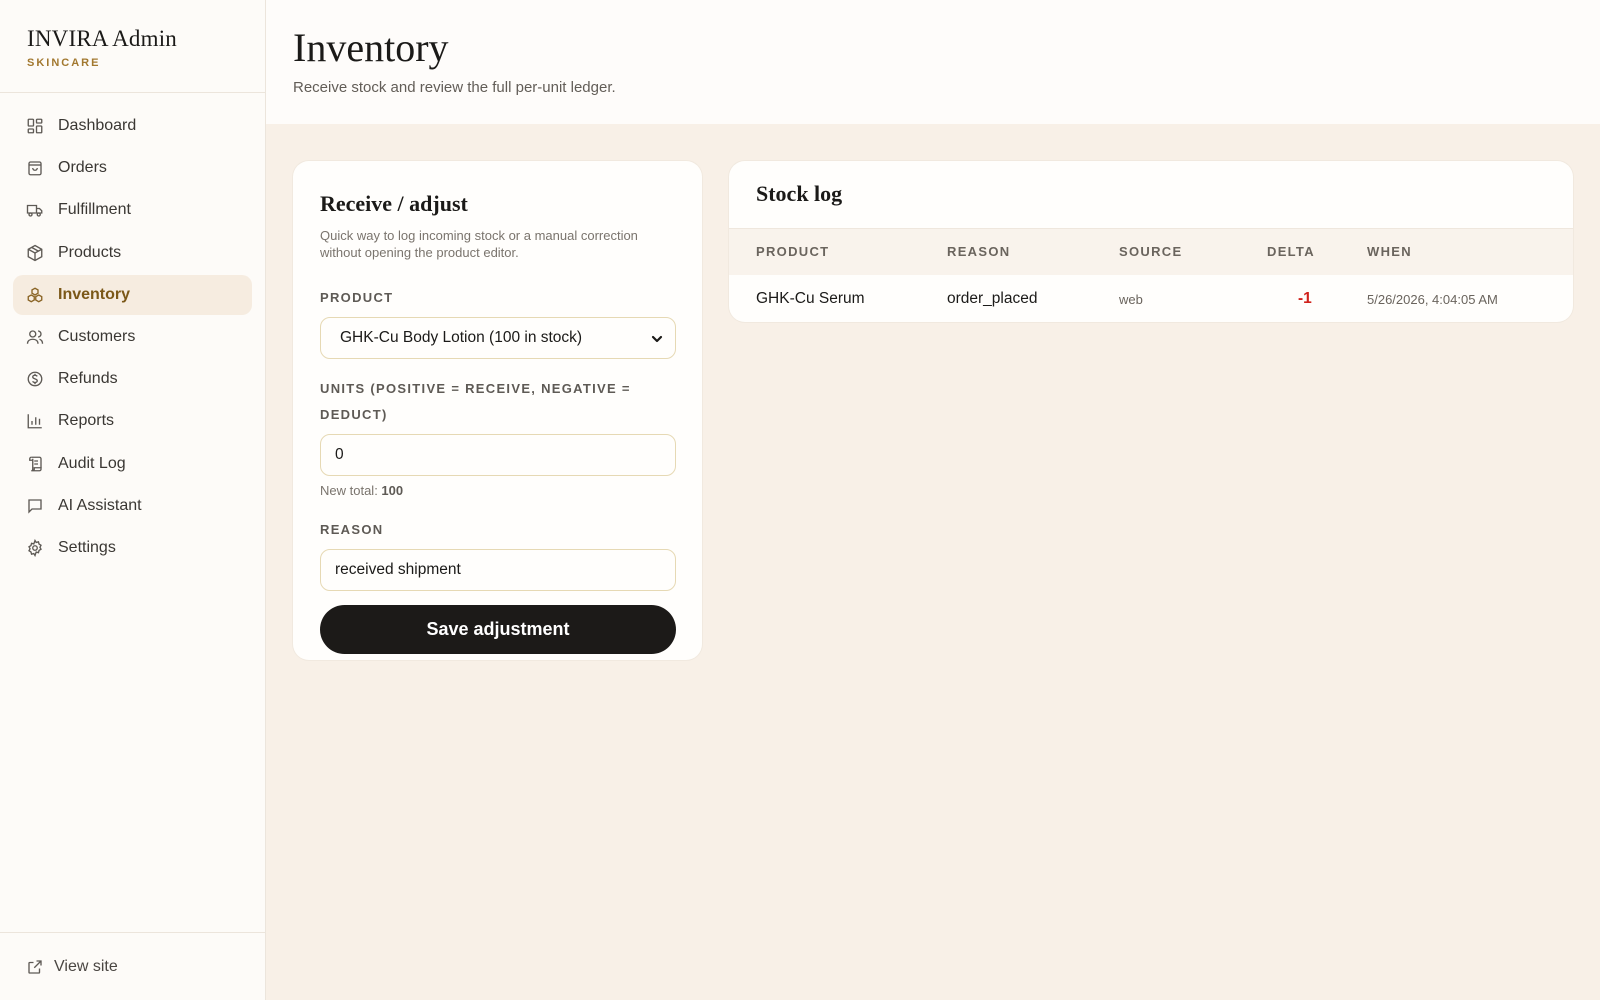 This screenshot has width=1600, height=1000. I want to click on sidebar-item-label: Dashboard, so click(97, 125).